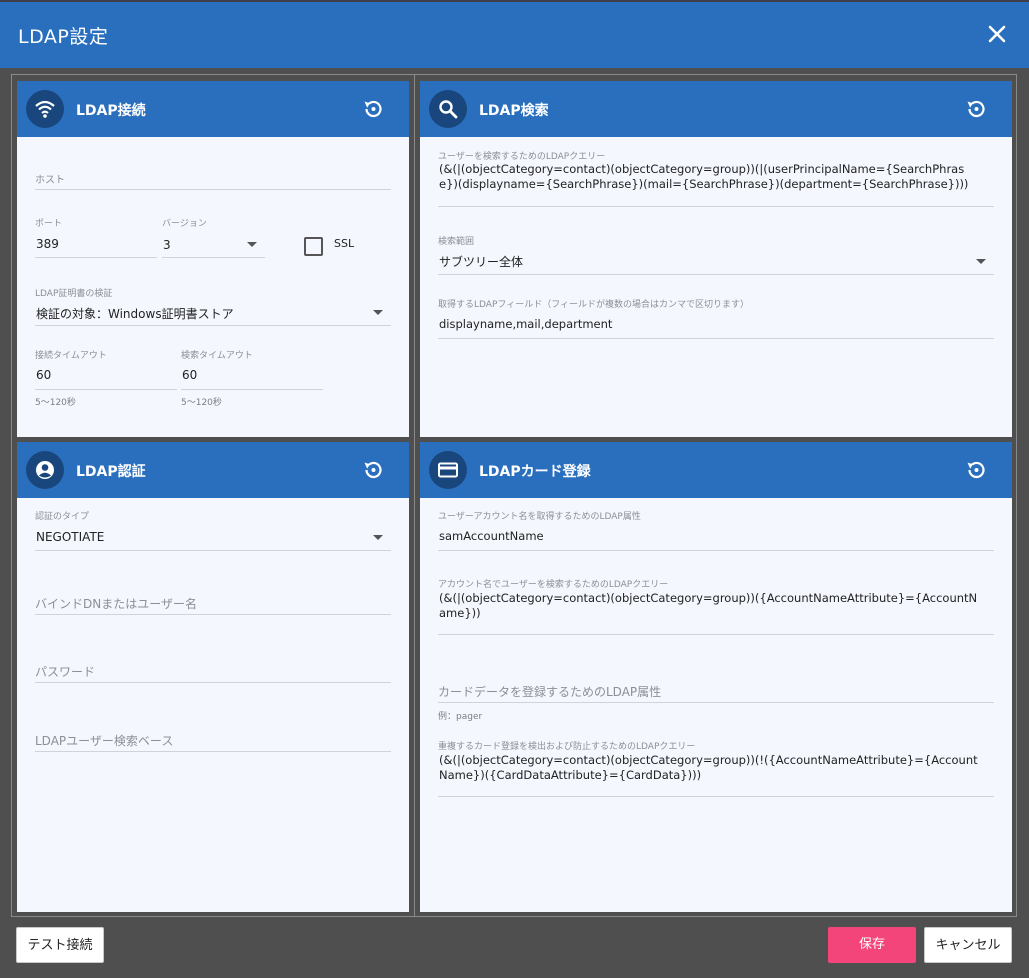  I want to click on version-value: 3, so click(167, 245).